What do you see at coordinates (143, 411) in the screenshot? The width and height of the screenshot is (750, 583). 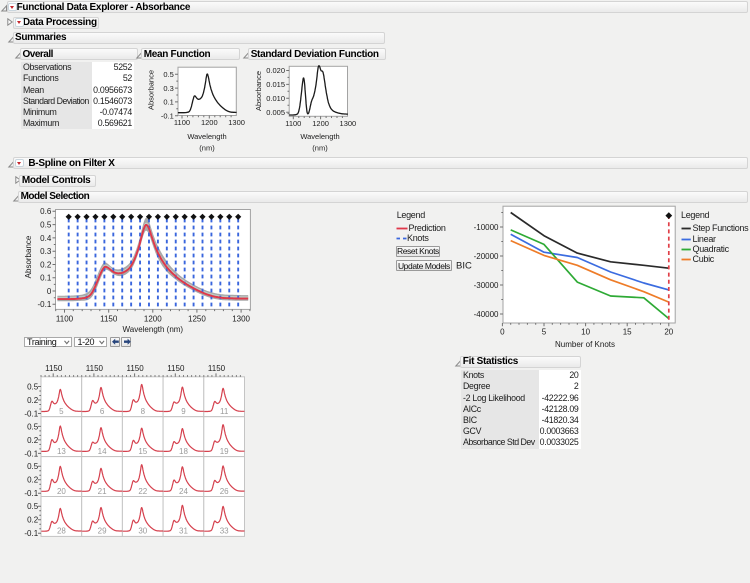 I see `svg-text: 8` at bounding box center [143, 411].